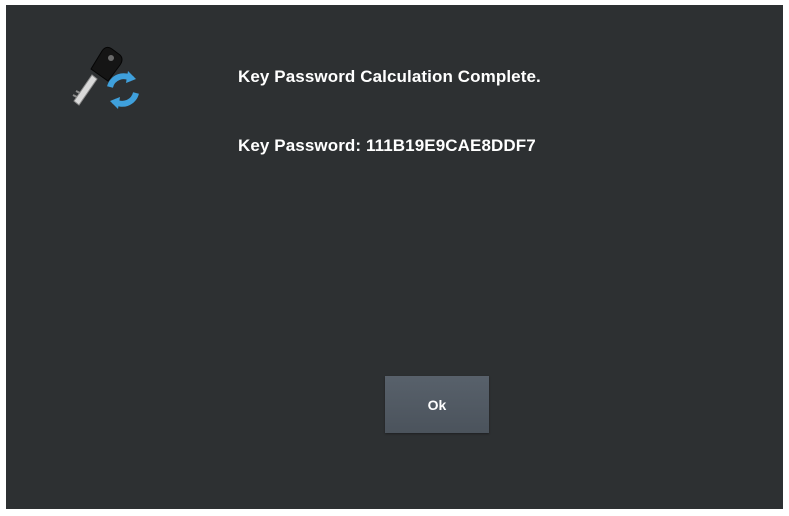 This screenshot has height=516, width=789. Describe the element at coordinates (103, 77) in the screenshot. I see `key-refresh-icon` at that location.